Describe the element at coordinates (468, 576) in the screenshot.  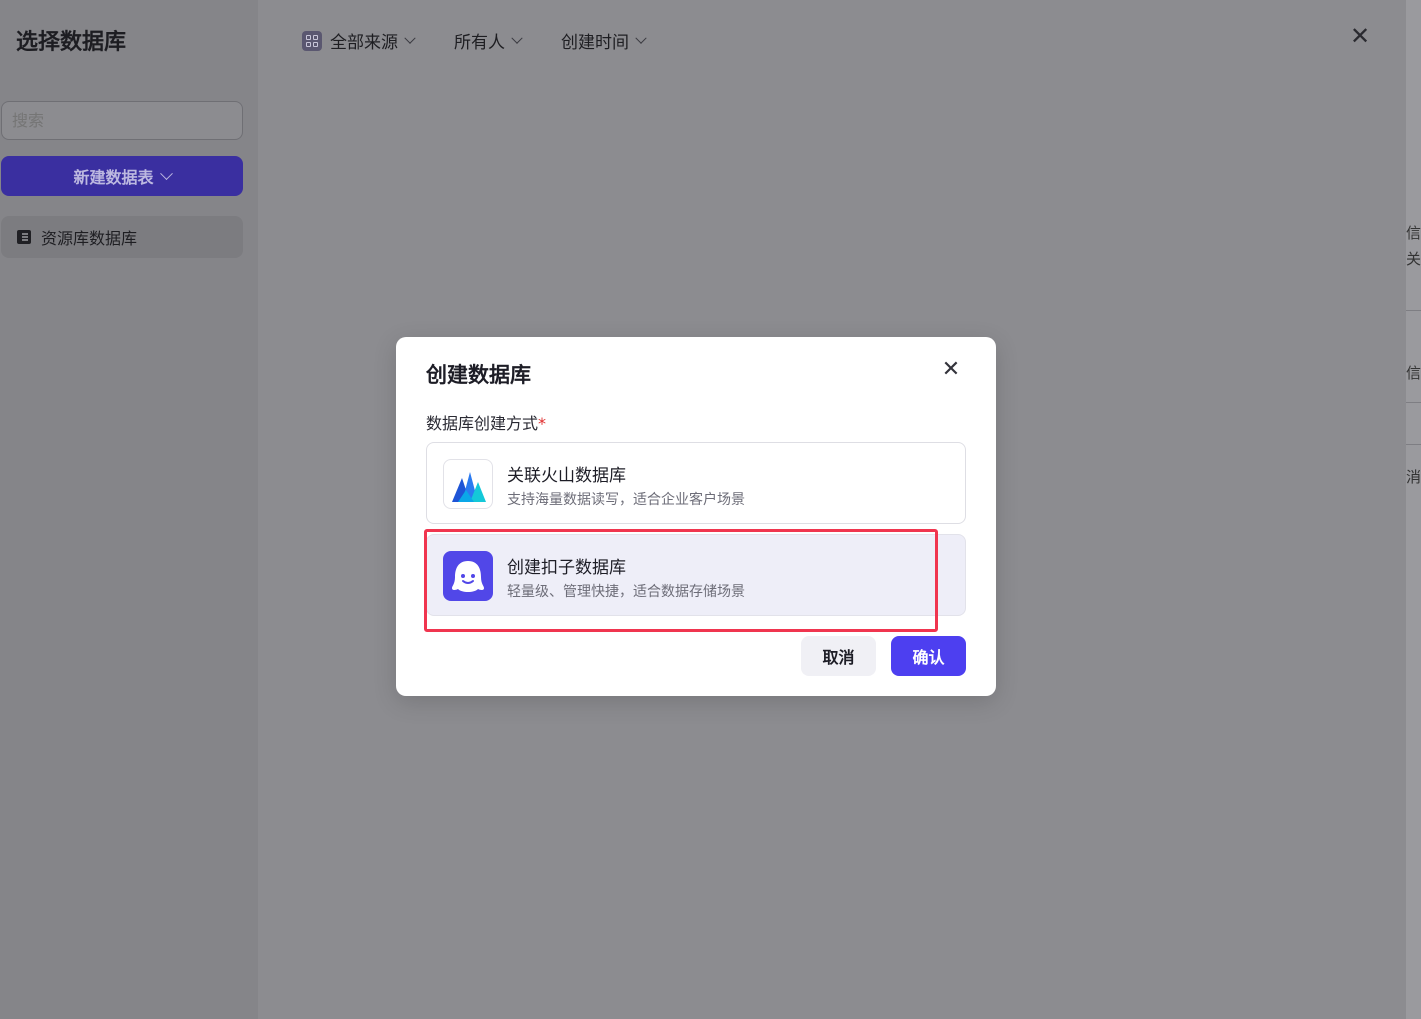
I see `coze-ghost-icon` at that location.